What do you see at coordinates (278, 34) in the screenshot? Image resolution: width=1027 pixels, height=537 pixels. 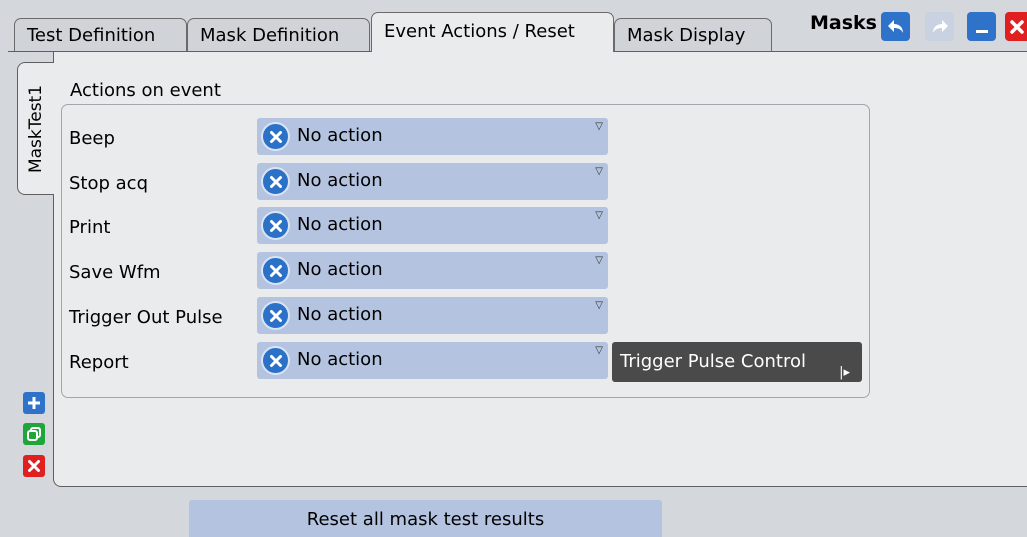 I see `tab-mask-definition: Mask Definition` at bounding box center [278, 34].